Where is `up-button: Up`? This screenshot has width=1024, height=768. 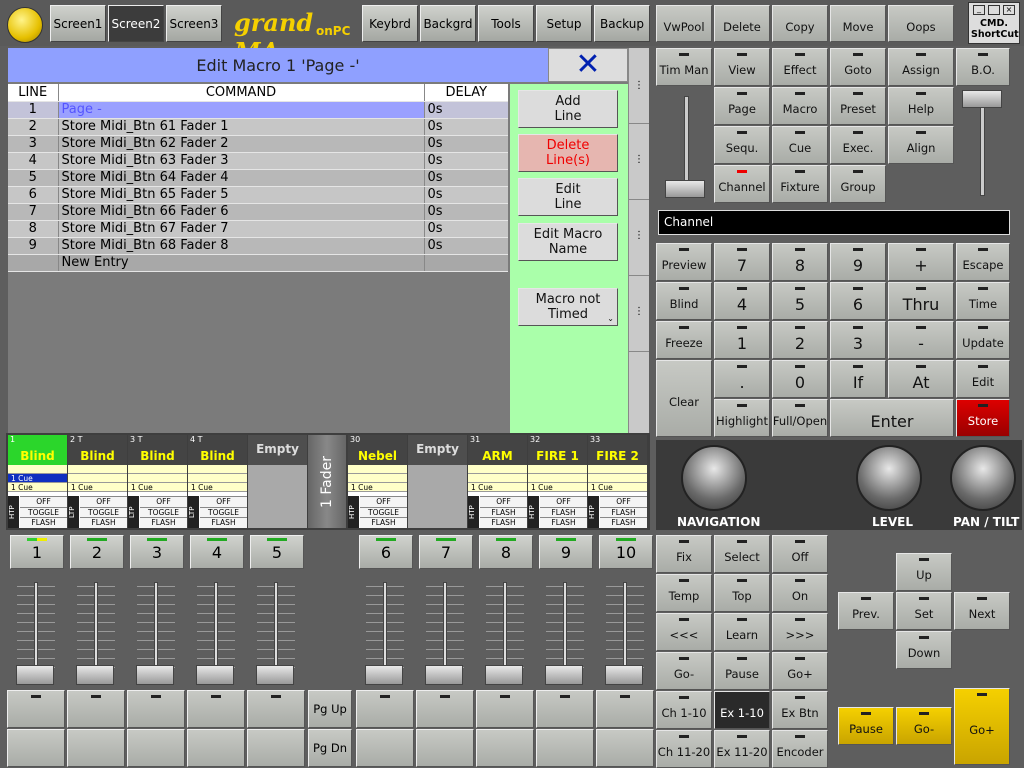 up-button: Up is located at coordinates (924, 572).